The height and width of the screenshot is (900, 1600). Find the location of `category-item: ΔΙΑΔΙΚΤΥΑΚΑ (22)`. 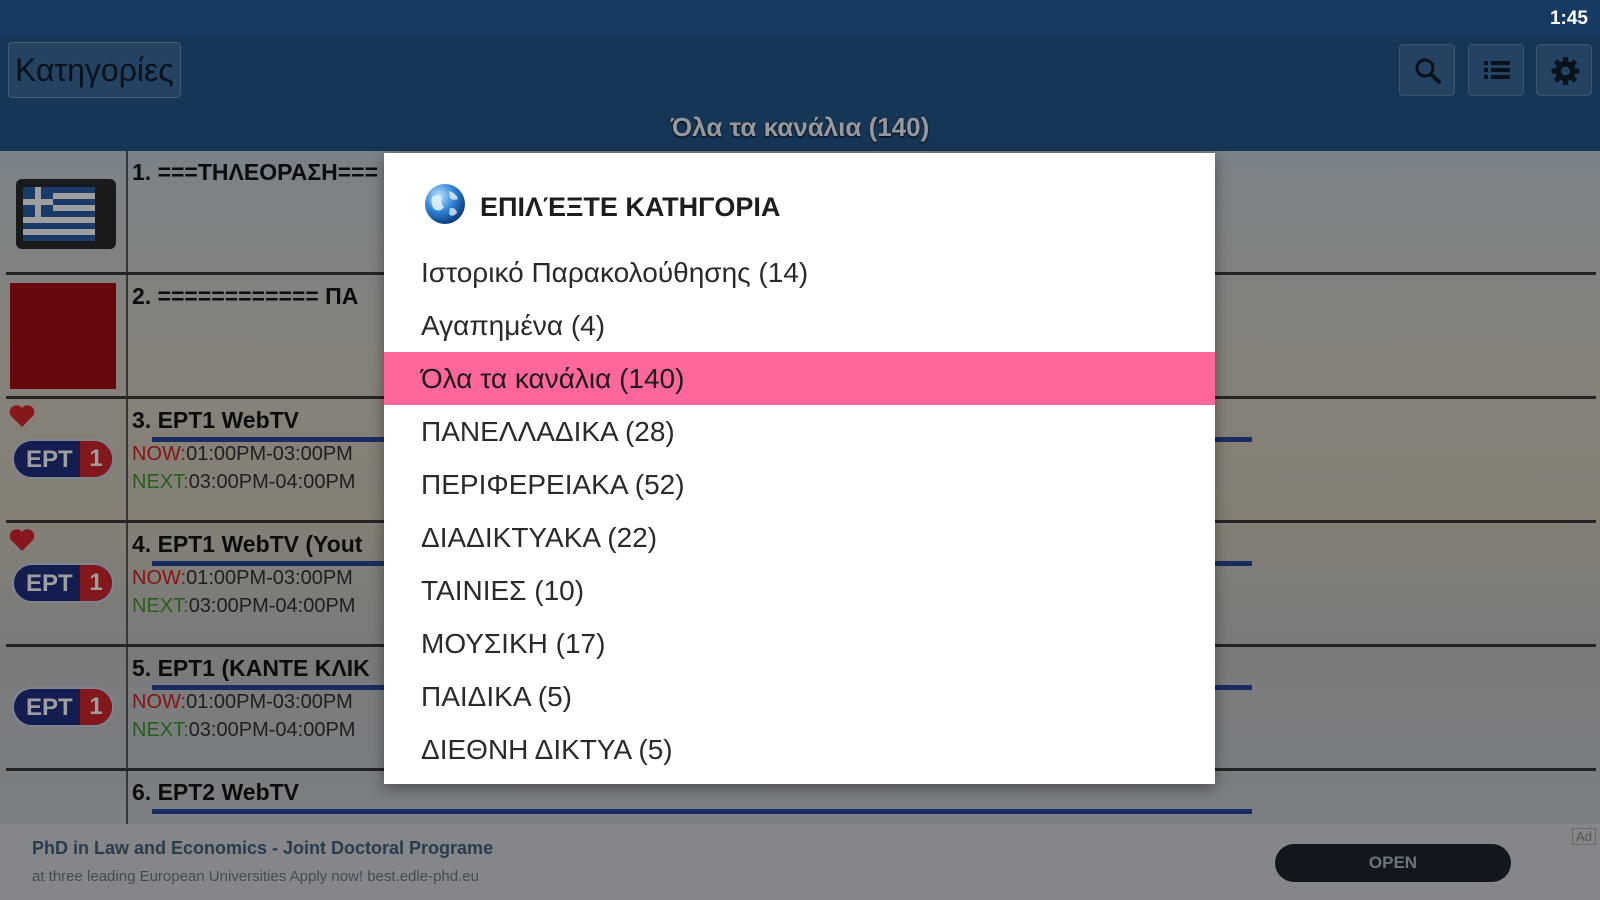

category-item: ΔΙΑΔΙΚΤΥΑΚΑ (22) is located at coordinates (799, 537).